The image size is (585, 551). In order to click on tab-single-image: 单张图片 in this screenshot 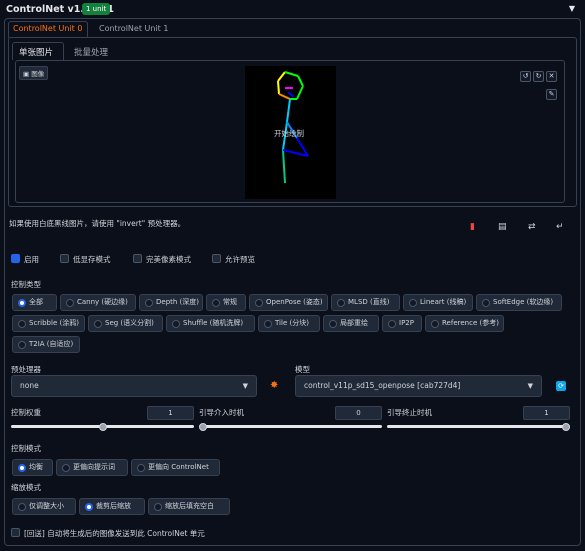, I will do `click(36, 52)`.